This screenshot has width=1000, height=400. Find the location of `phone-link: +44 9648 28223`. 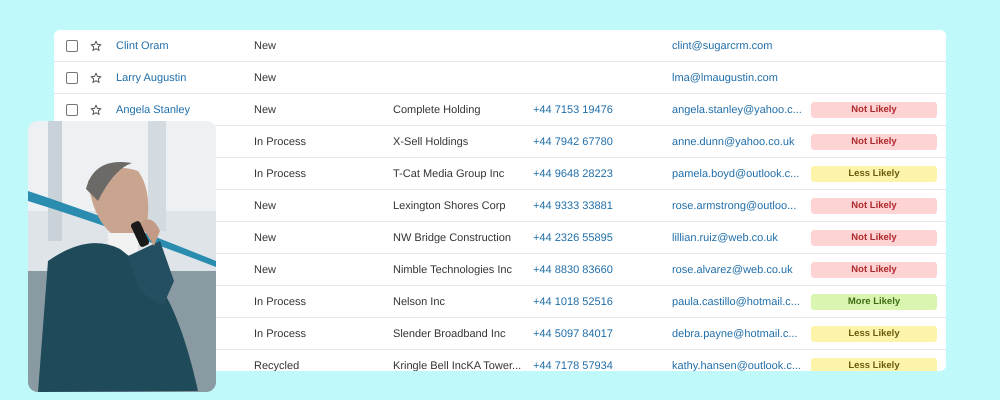

phone-link: +44 9648 28223 is located at coordinates (573, 174).